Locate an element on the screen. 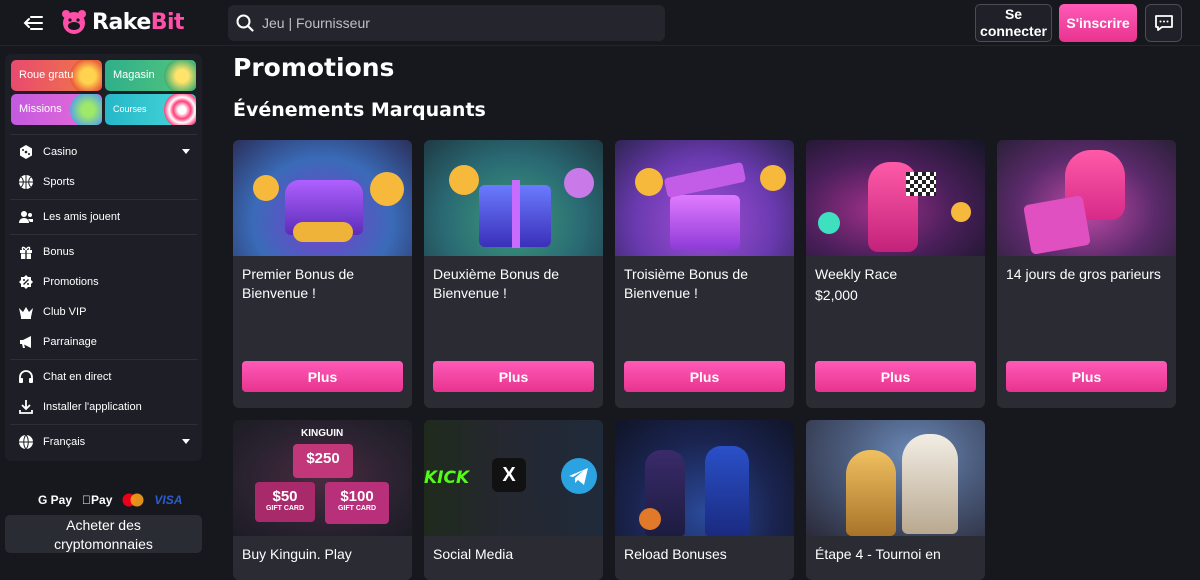  top-bar: RakeBit Se connecter S'inscrire is located at coordinates (600, 23).